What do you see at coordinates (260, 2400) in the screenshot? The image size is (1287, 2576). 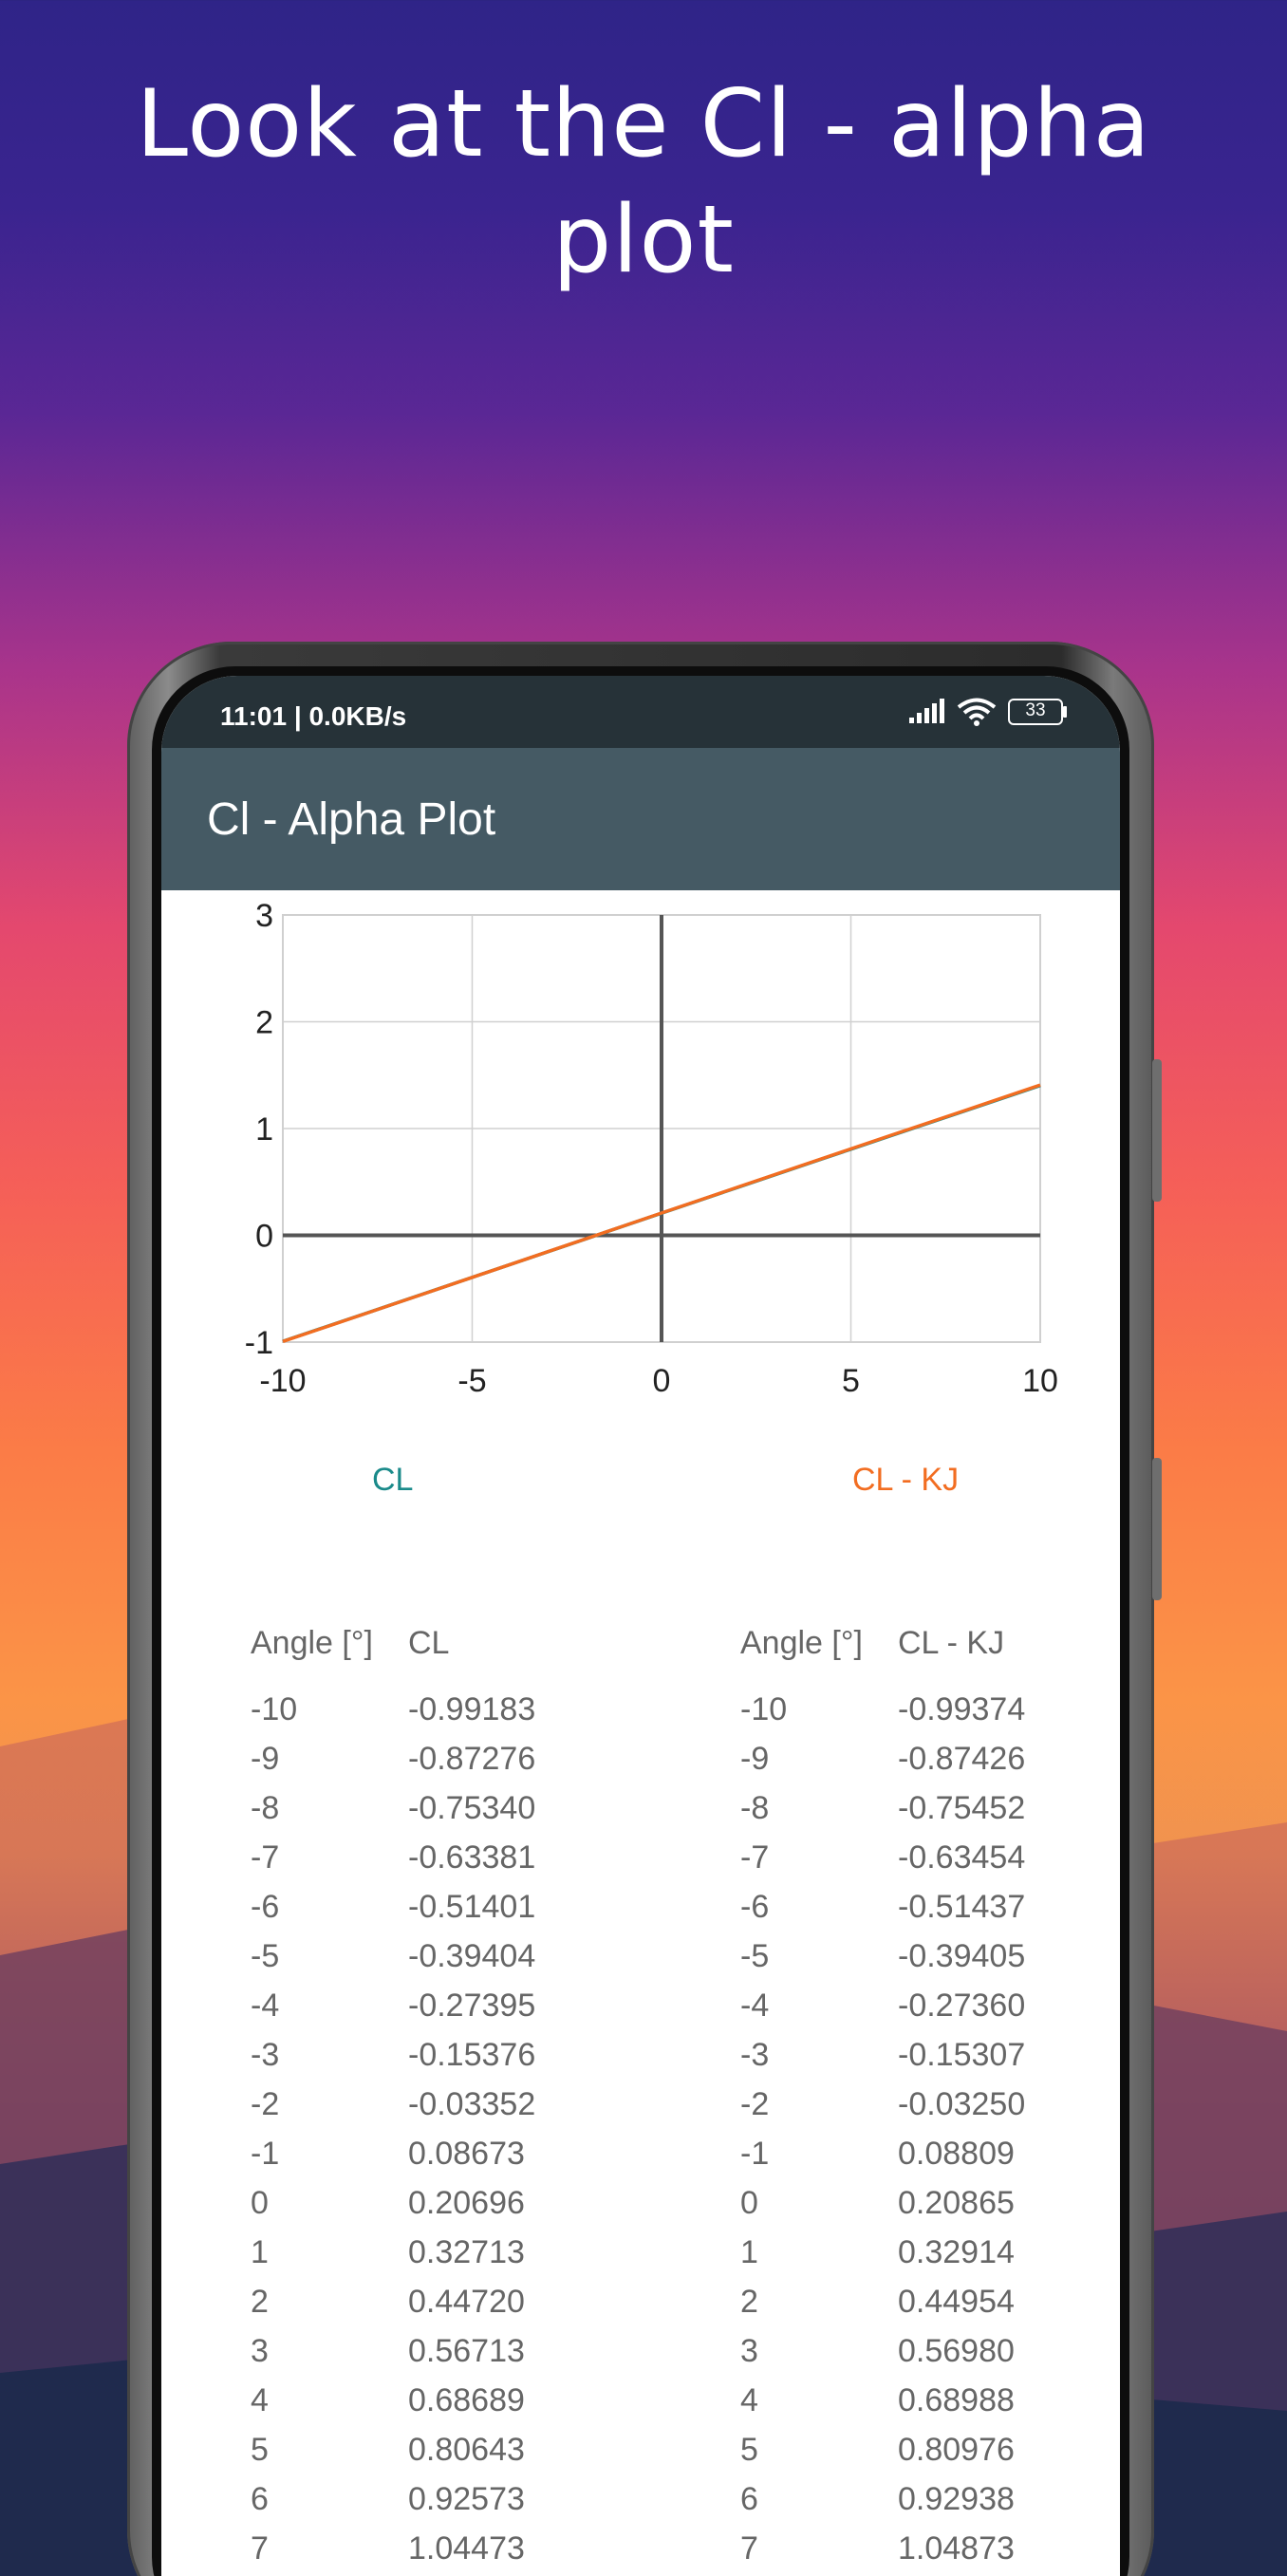 I see `cl-table-angle-cell: 4` at bounding box center [260, 2400].